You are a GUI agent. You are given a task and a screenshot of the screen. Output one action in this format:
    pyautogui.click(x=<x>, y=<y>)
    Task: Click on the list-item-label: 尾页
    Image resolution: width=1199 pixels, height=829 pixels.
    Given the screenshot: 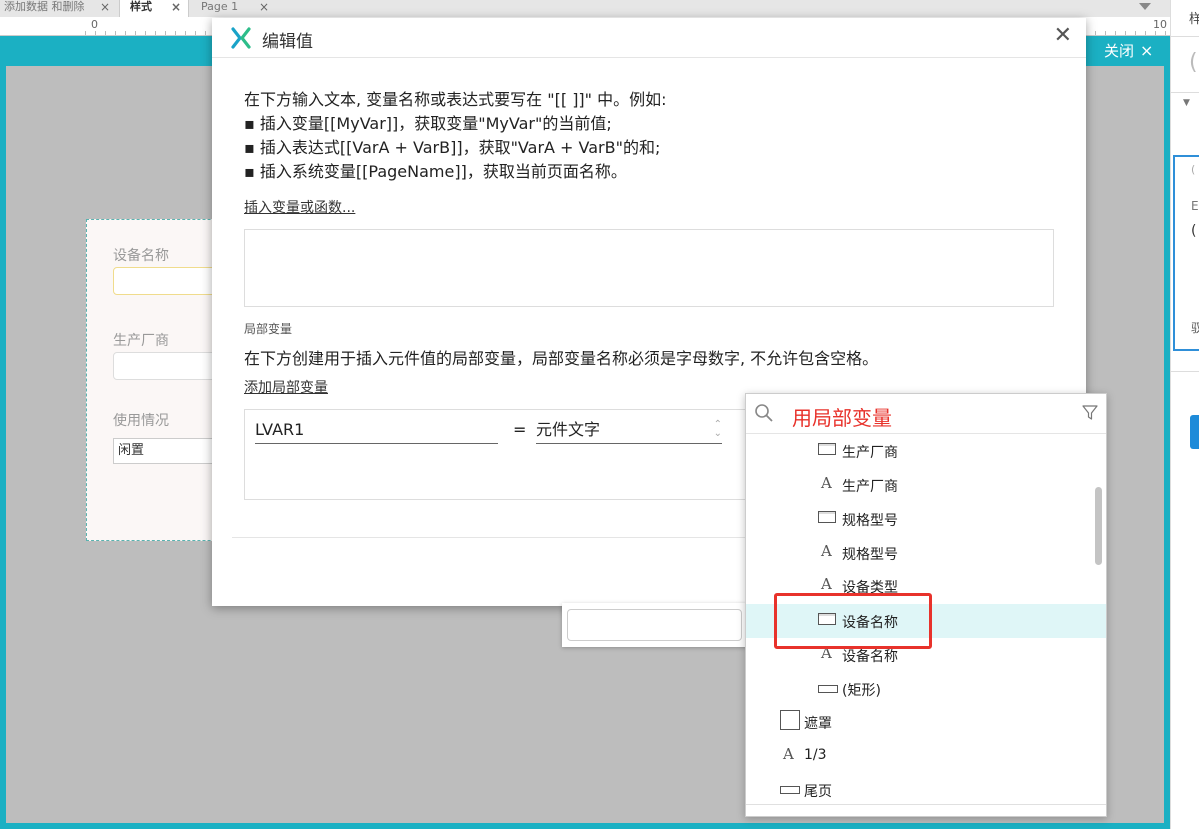 What is the action you would take?
    pyautogui.click(x=818, y=792)
    